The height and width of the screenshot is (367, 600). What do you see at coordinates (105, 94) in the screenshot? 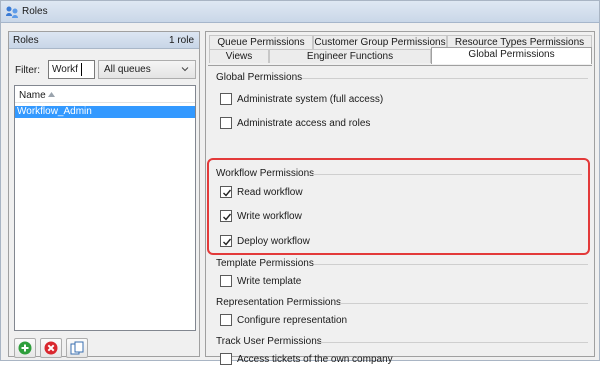
I see `name-column-header: Name` at bounding box center [105, 94].